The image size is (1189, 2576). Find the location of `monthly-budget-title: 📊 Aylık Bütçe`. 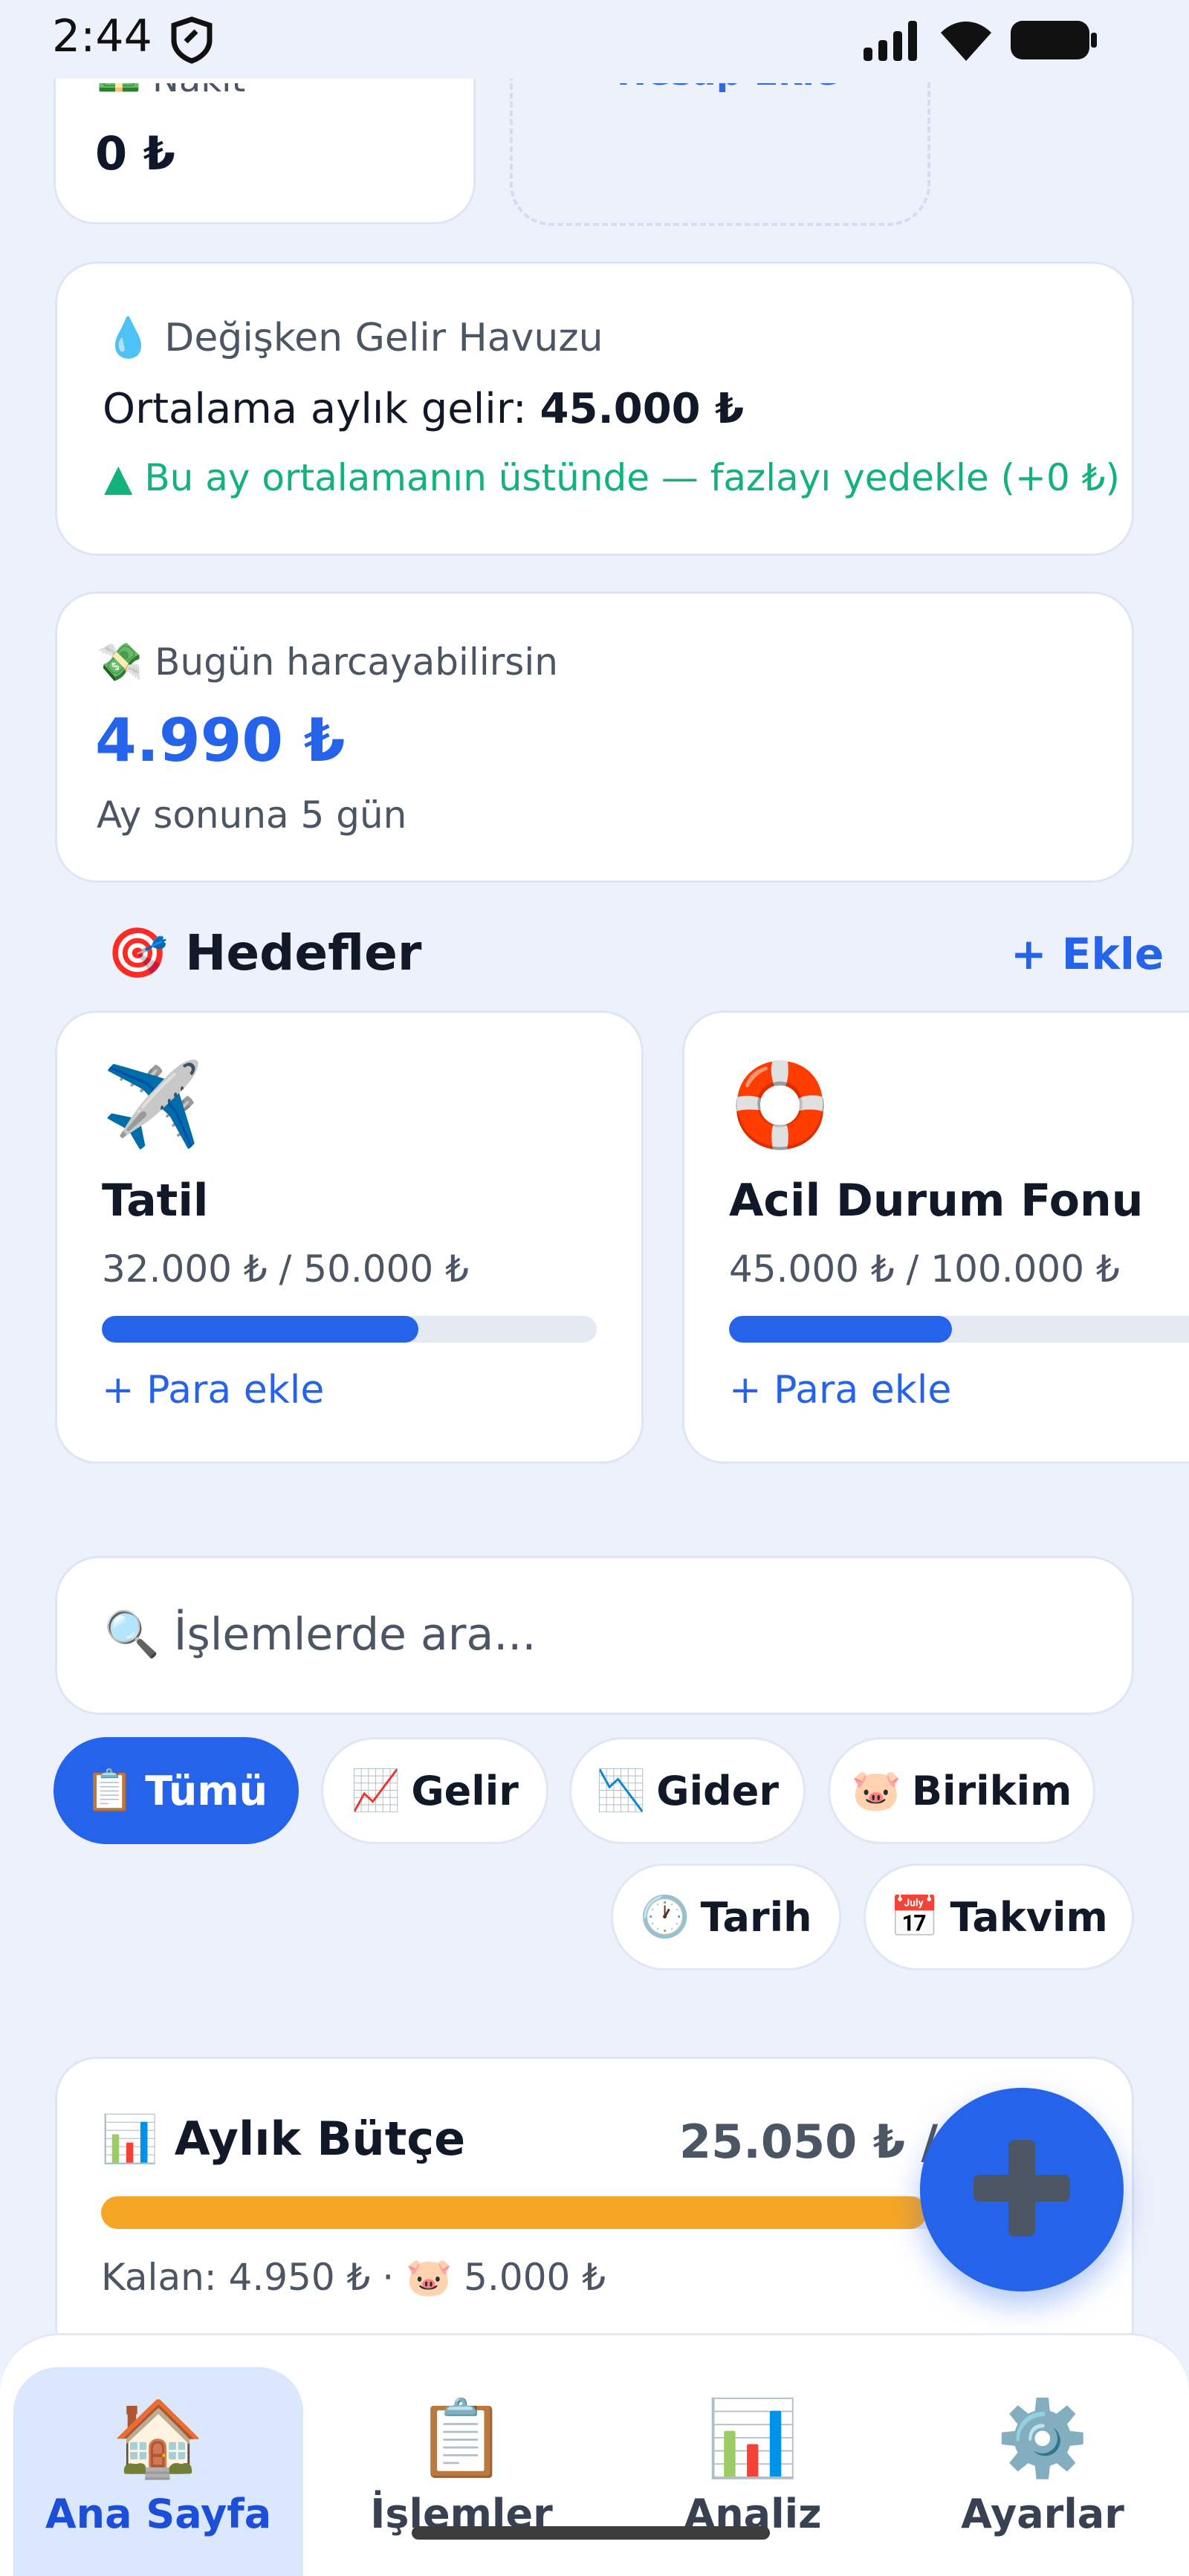

monthly-budget-title: 📊 Aylık Bütçe is located at coordinates (283, 2139).